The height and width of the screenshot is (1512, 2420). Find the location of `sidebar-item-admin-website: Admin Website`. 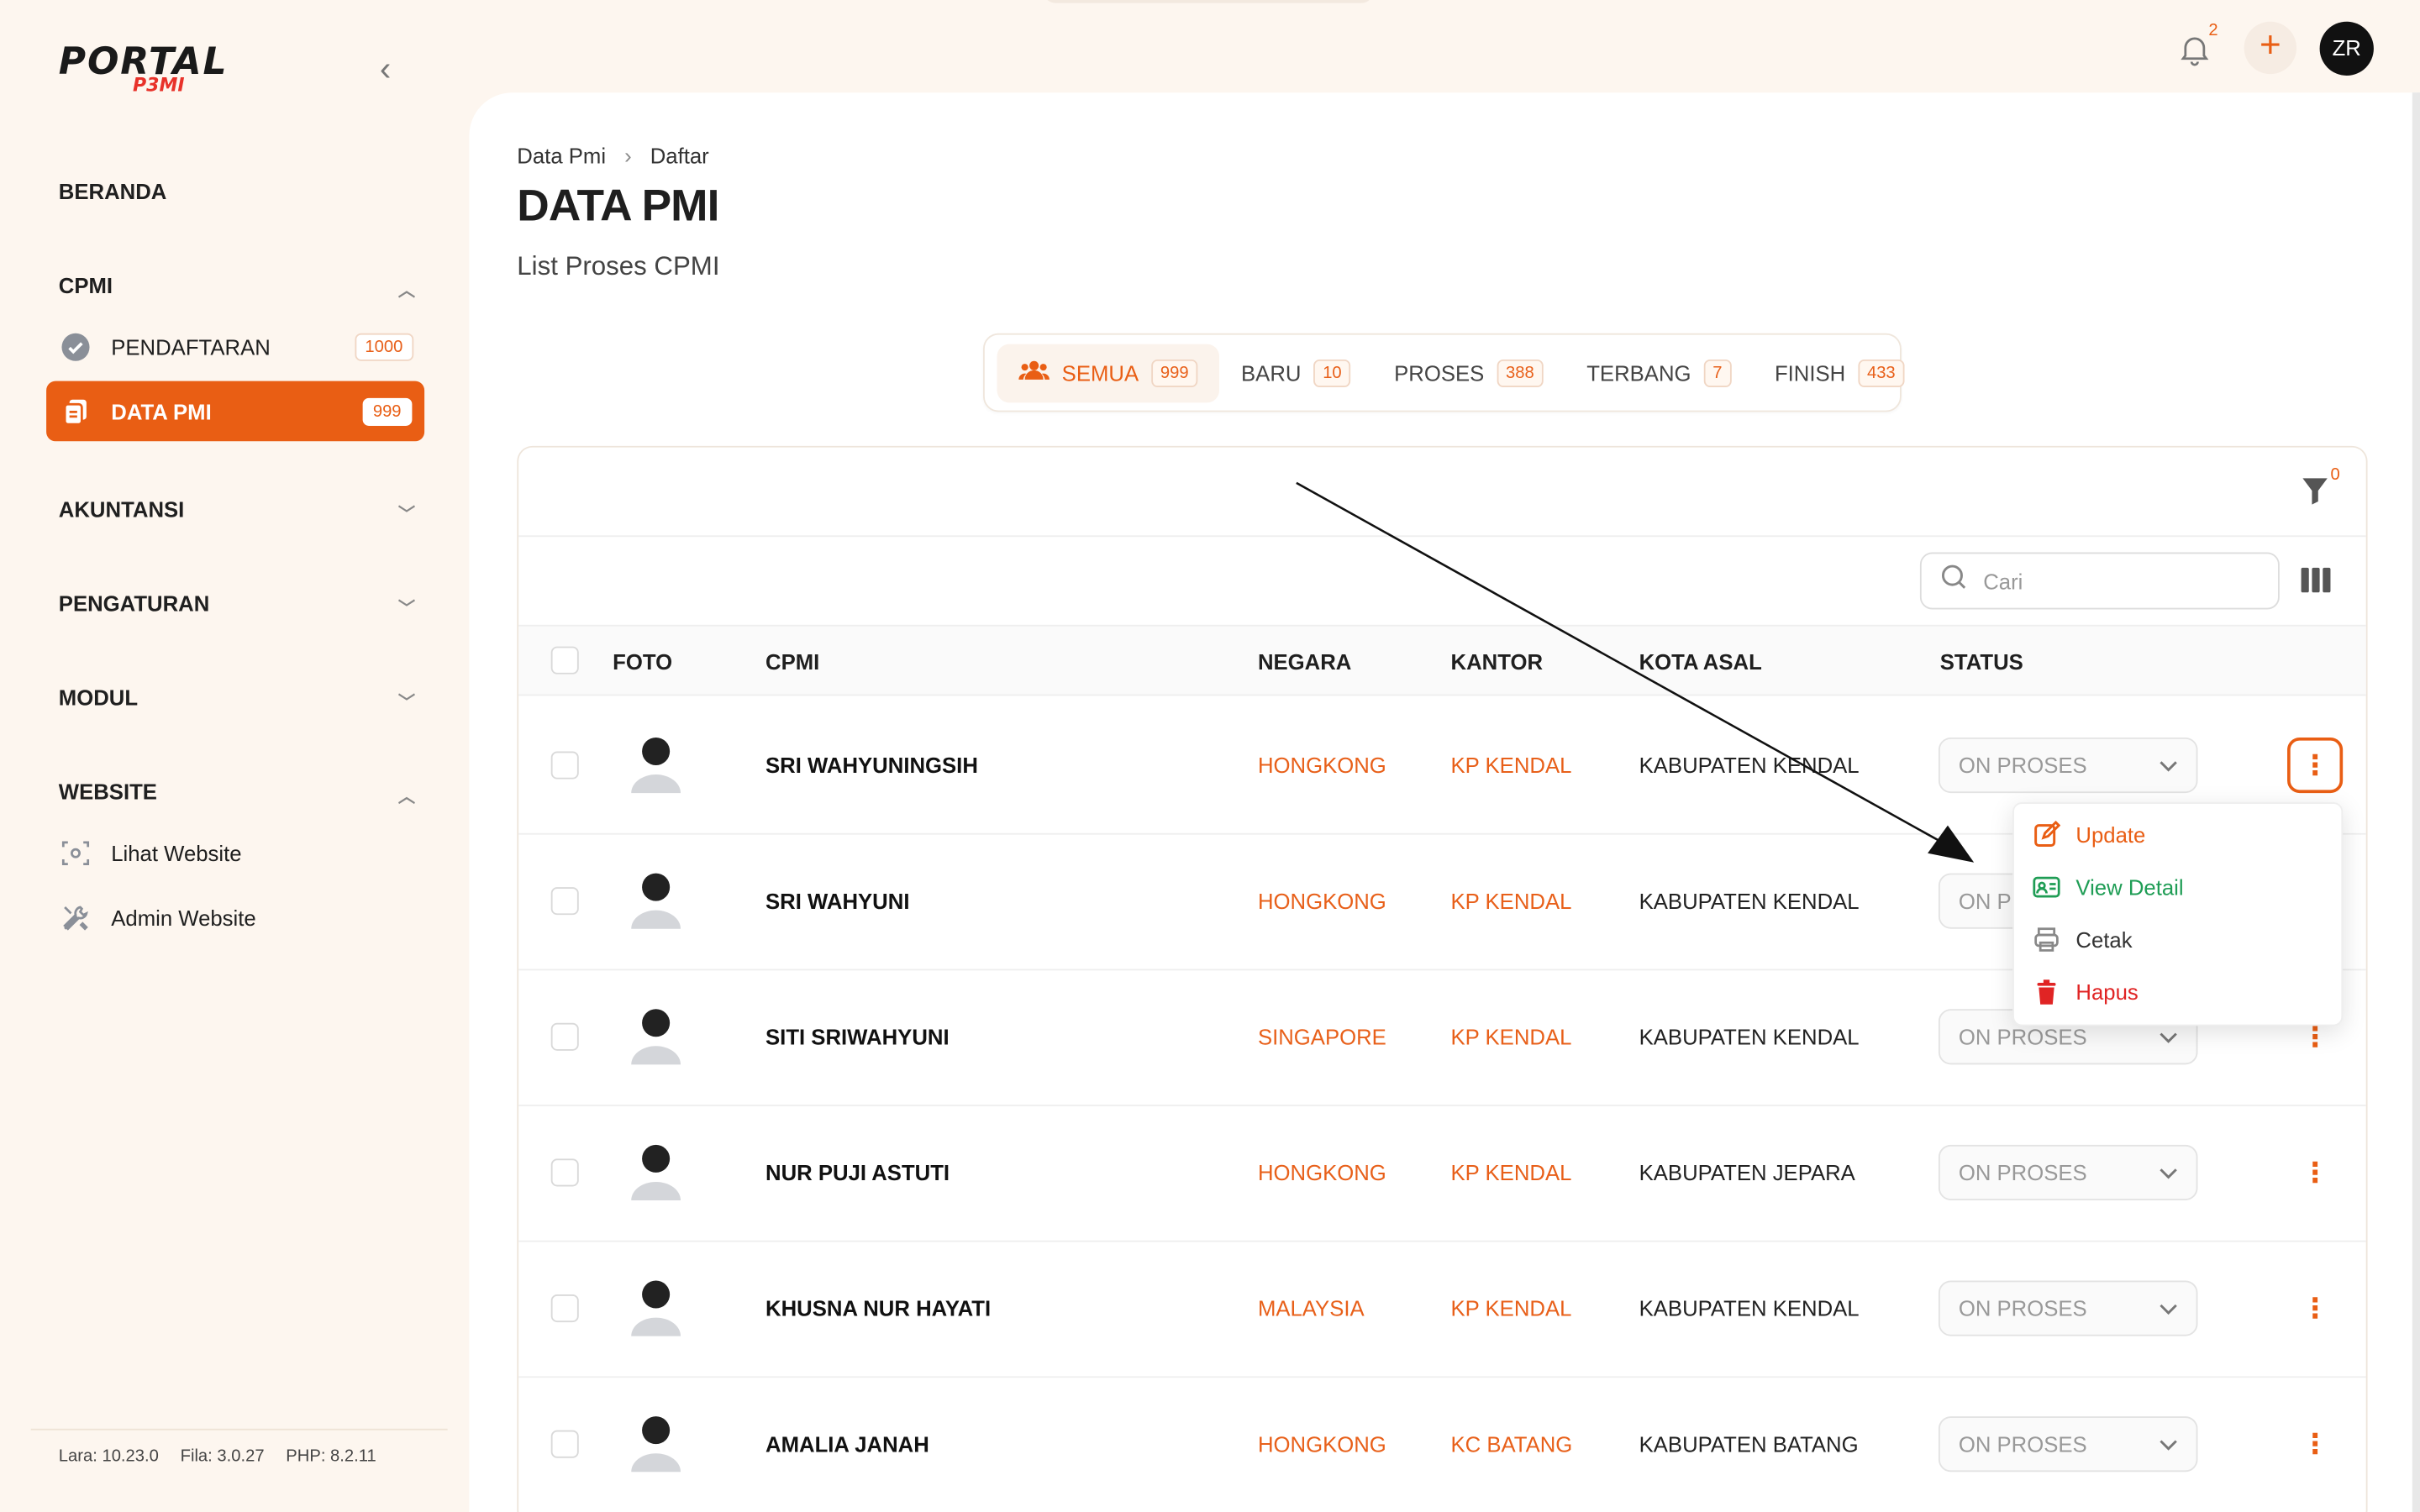

sidebar-item-admin-website: Admin Website is located at coordinates (236, 918).